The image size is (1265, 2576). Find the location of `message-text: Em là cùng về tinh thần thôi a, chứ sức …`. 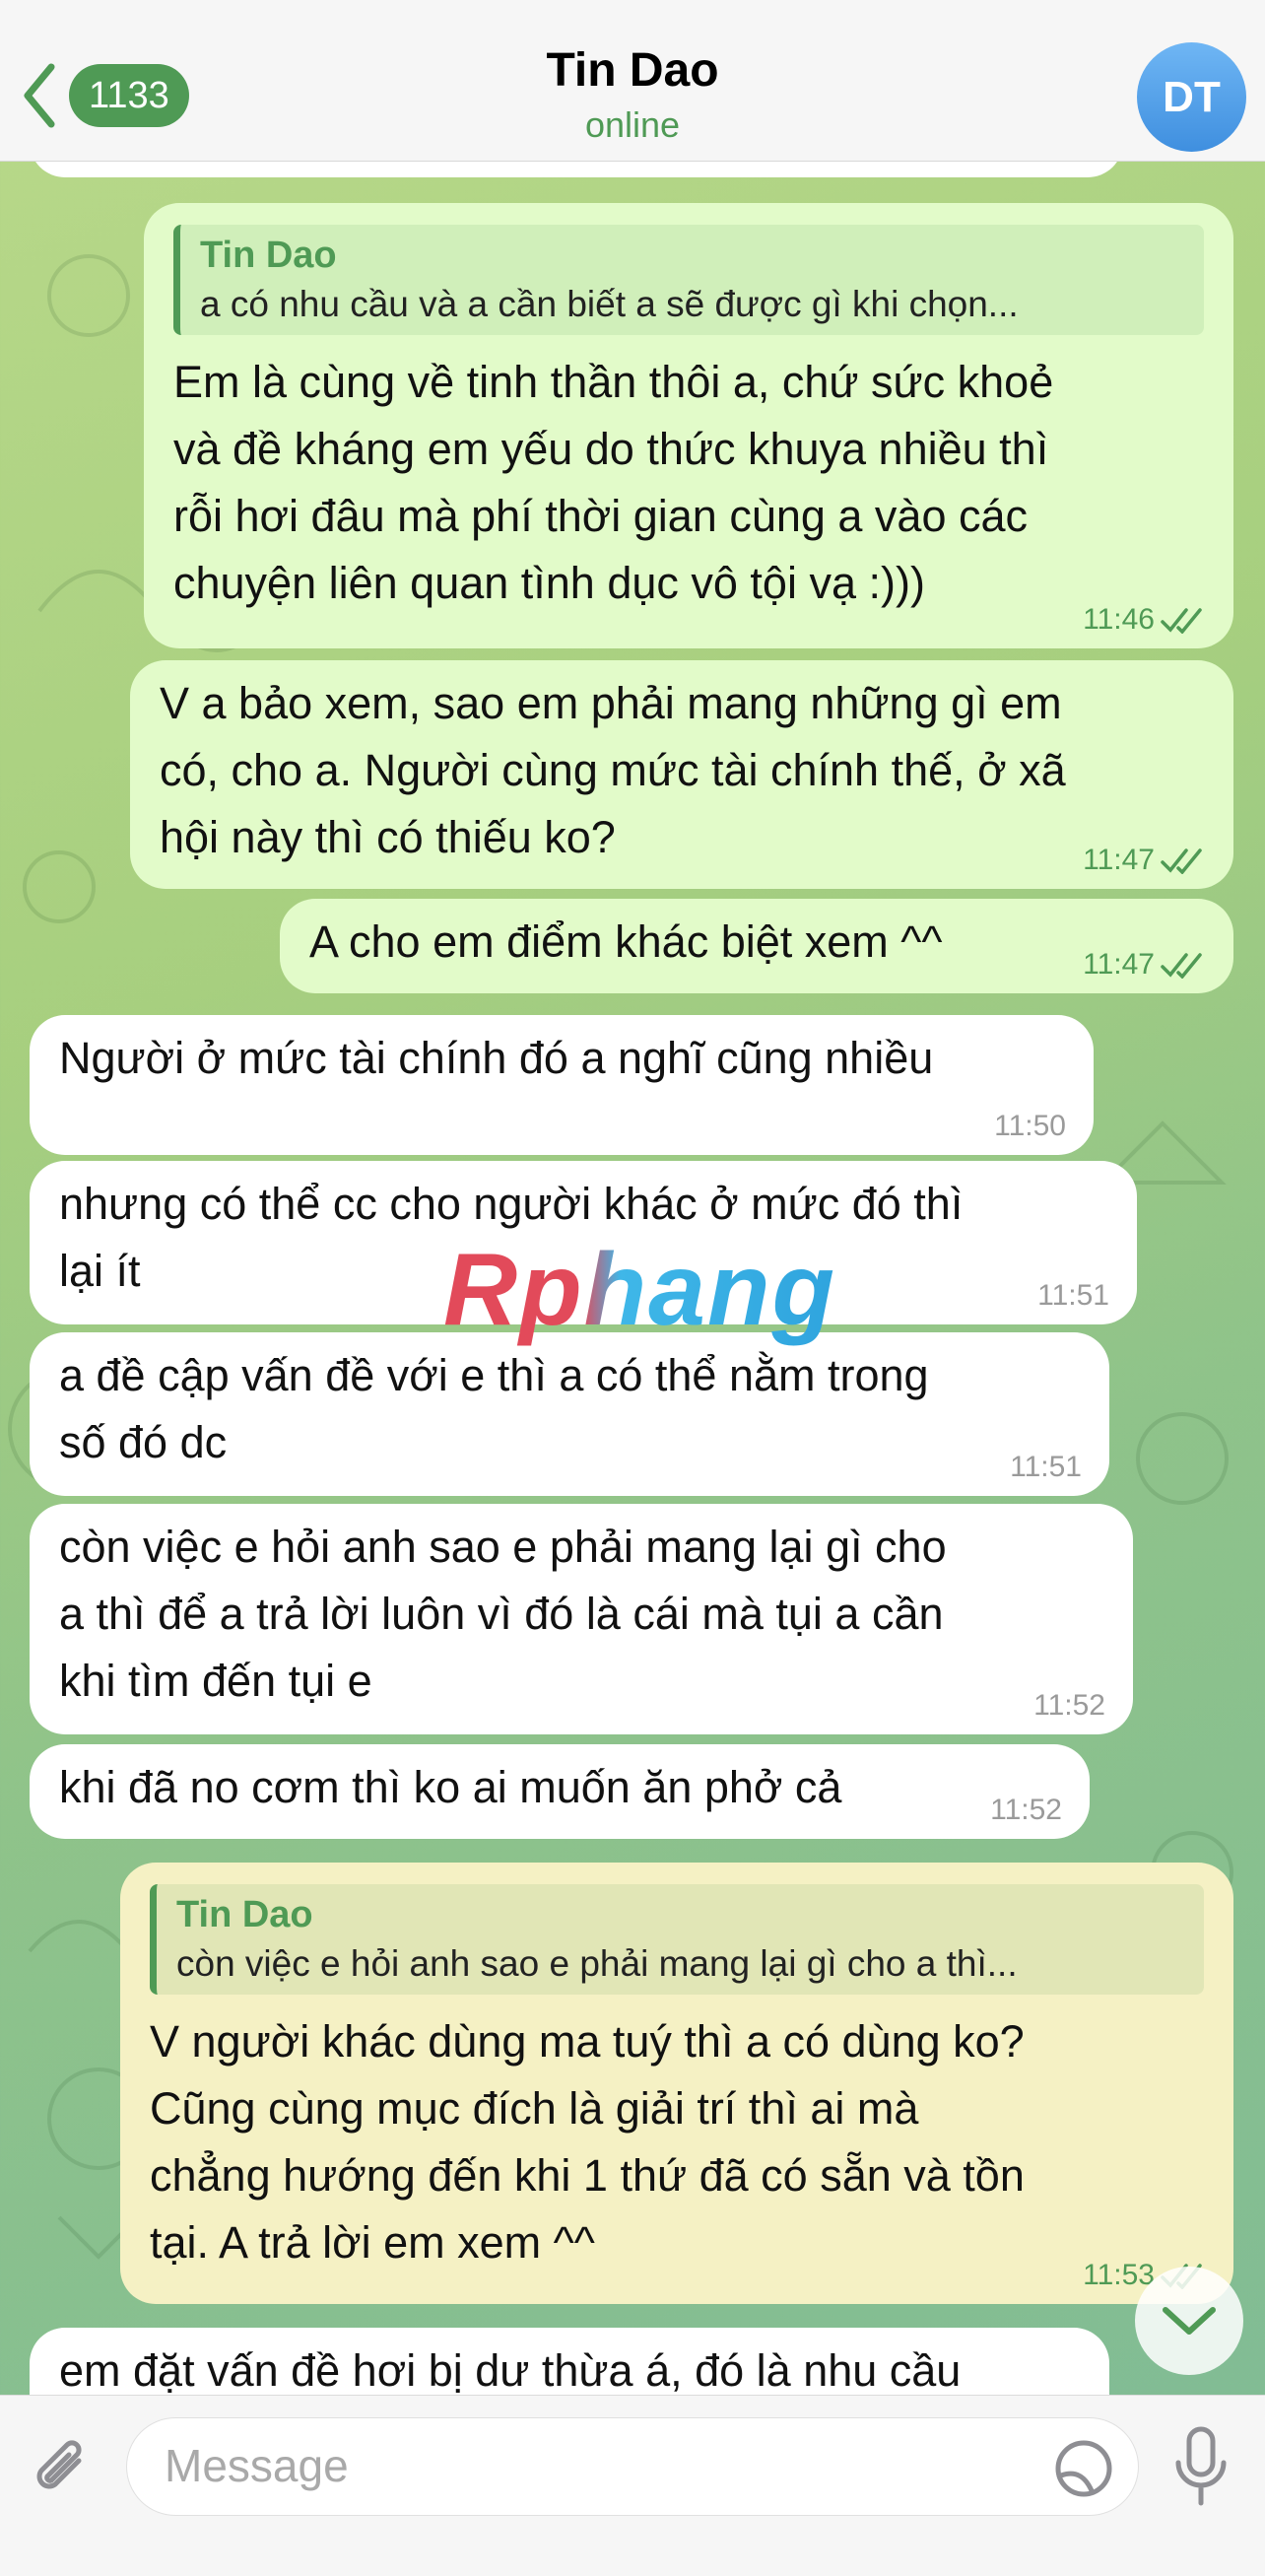

message-text: Em là cùng về tinh thần thôi a, chứ sức … is located at coordinates (613, 382).